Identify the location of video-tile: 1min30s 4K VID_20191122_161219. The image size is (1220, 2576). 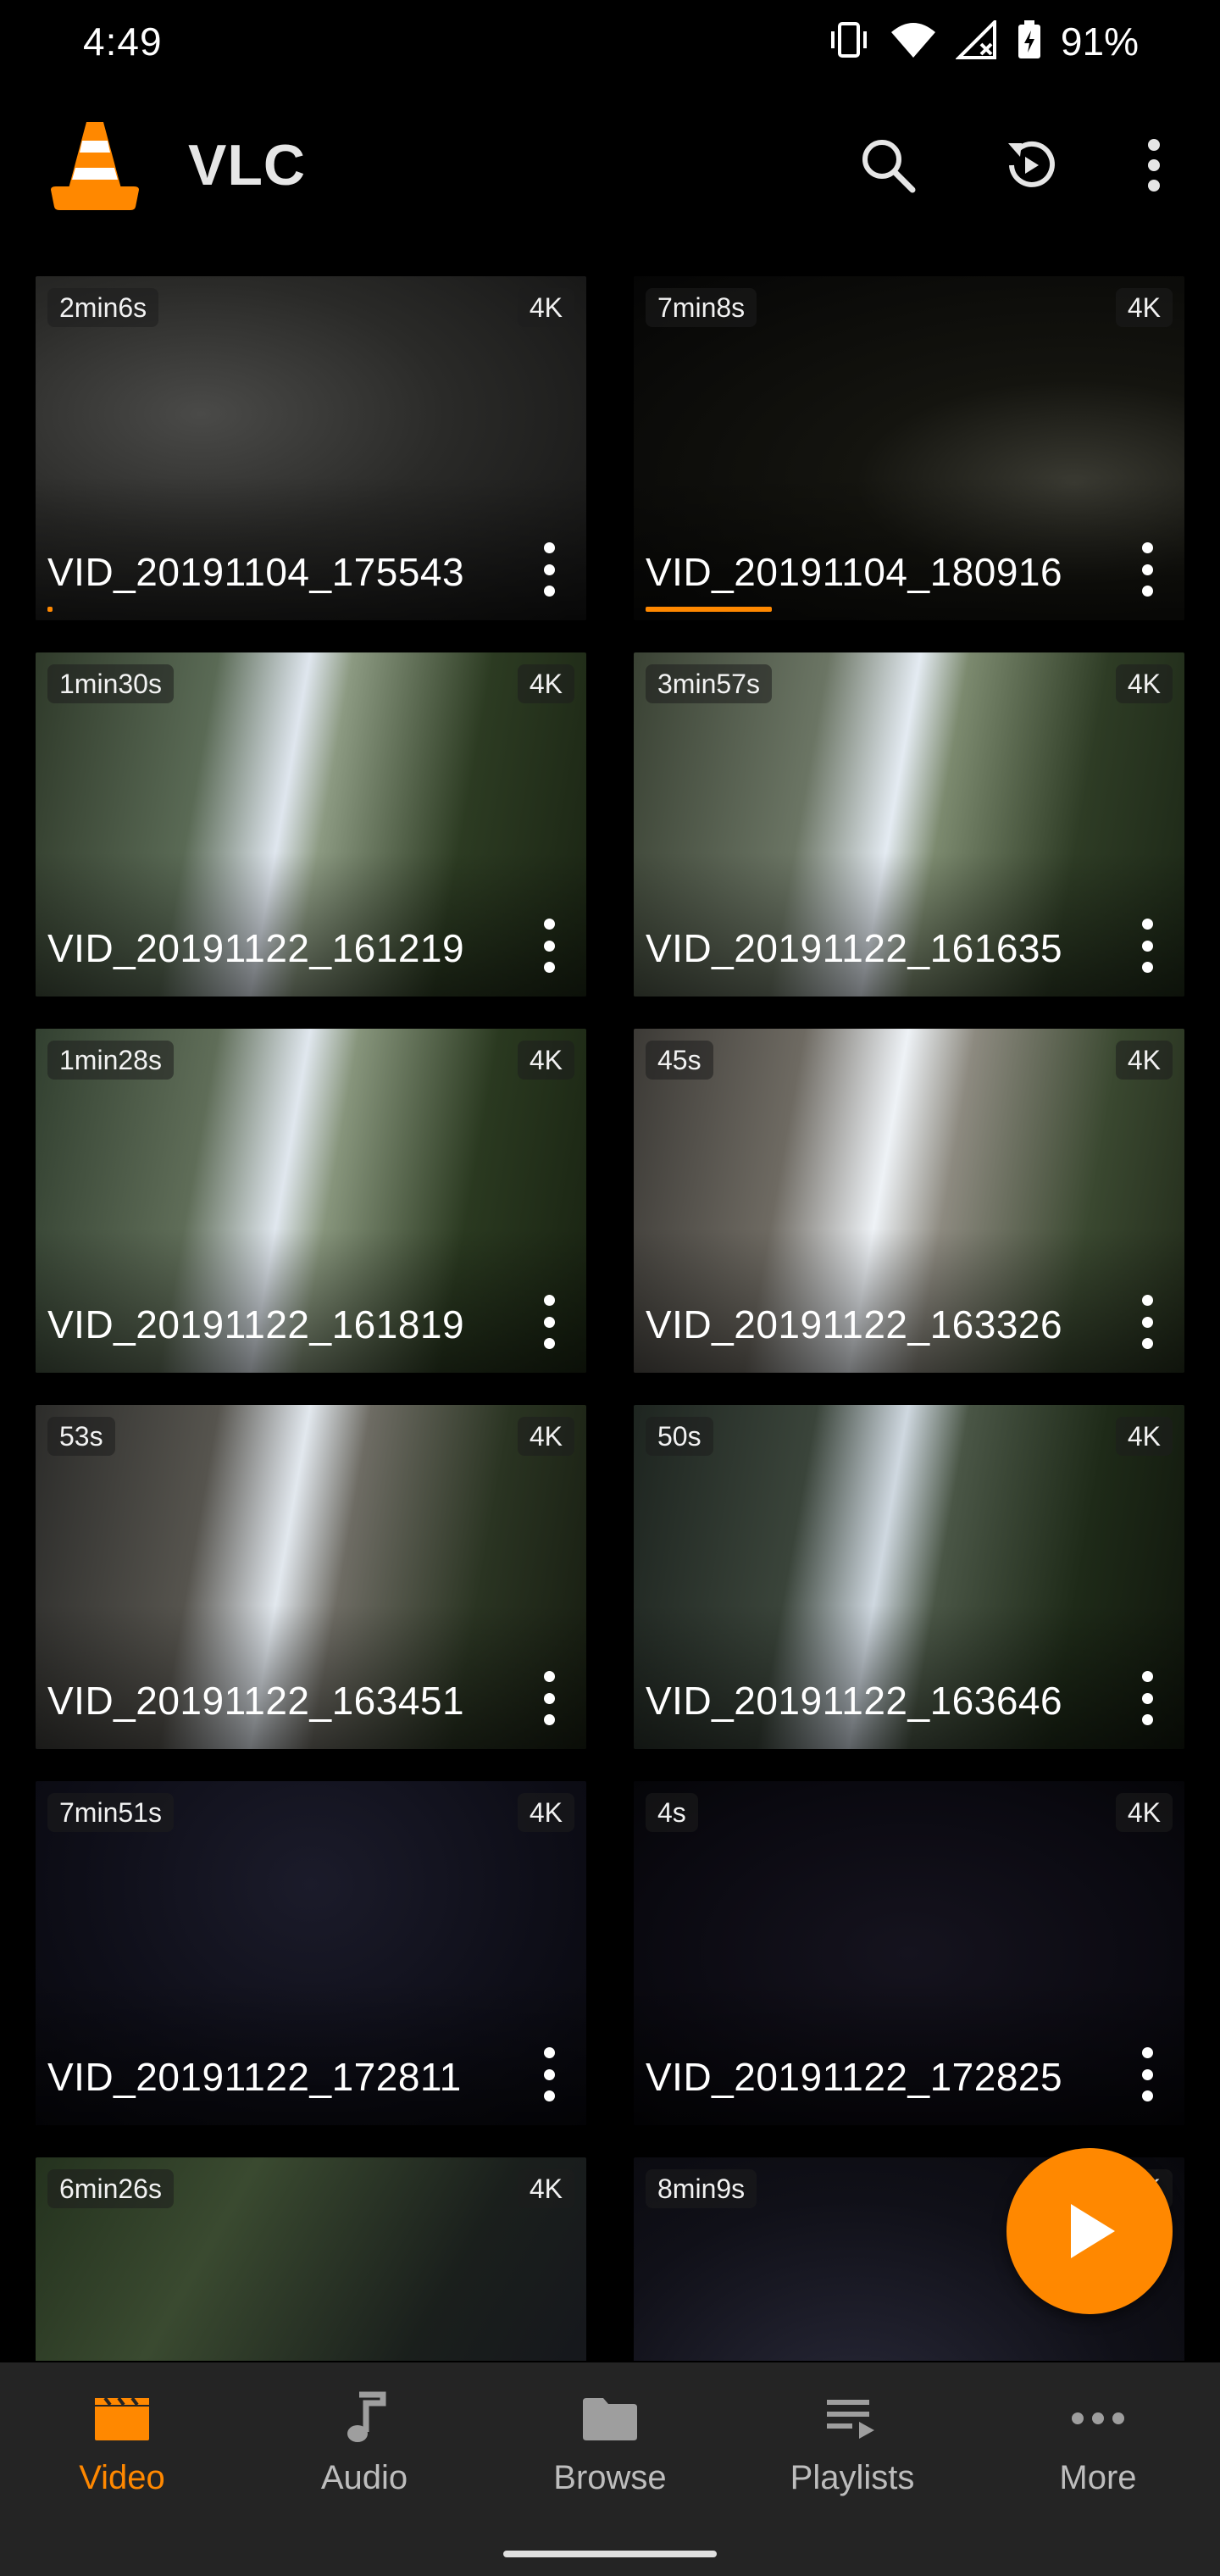
(311, 824).